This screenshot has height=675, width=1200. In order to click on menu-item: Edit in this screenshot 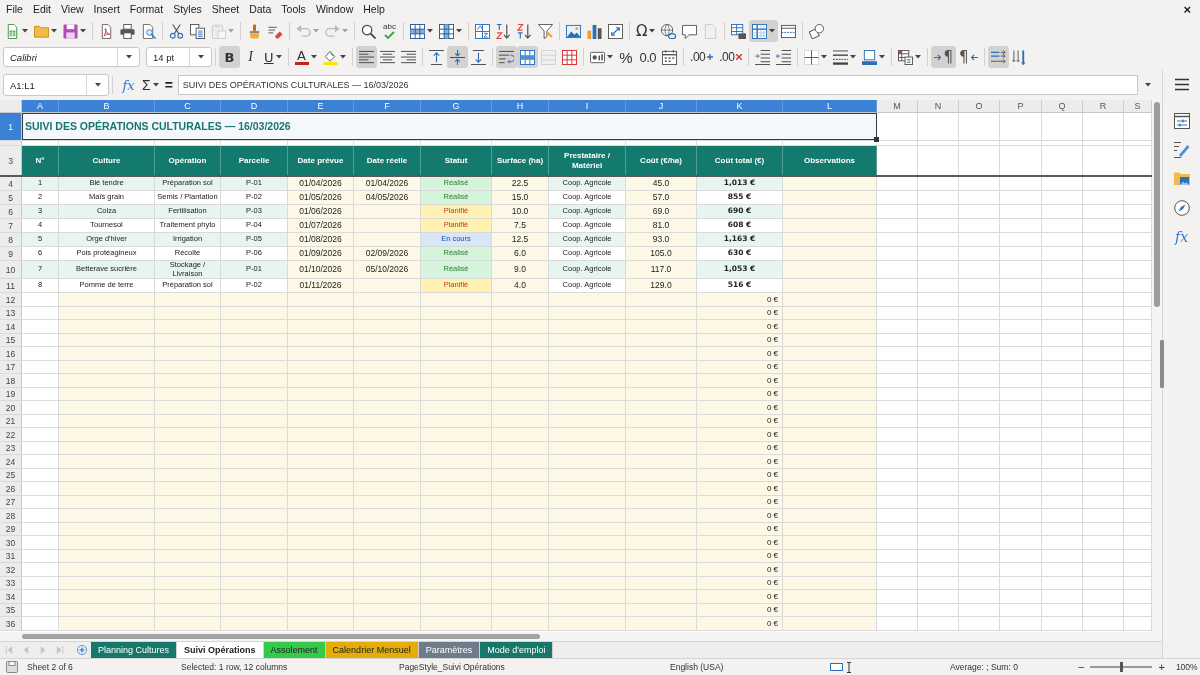, I will do `click(41, 9)`.